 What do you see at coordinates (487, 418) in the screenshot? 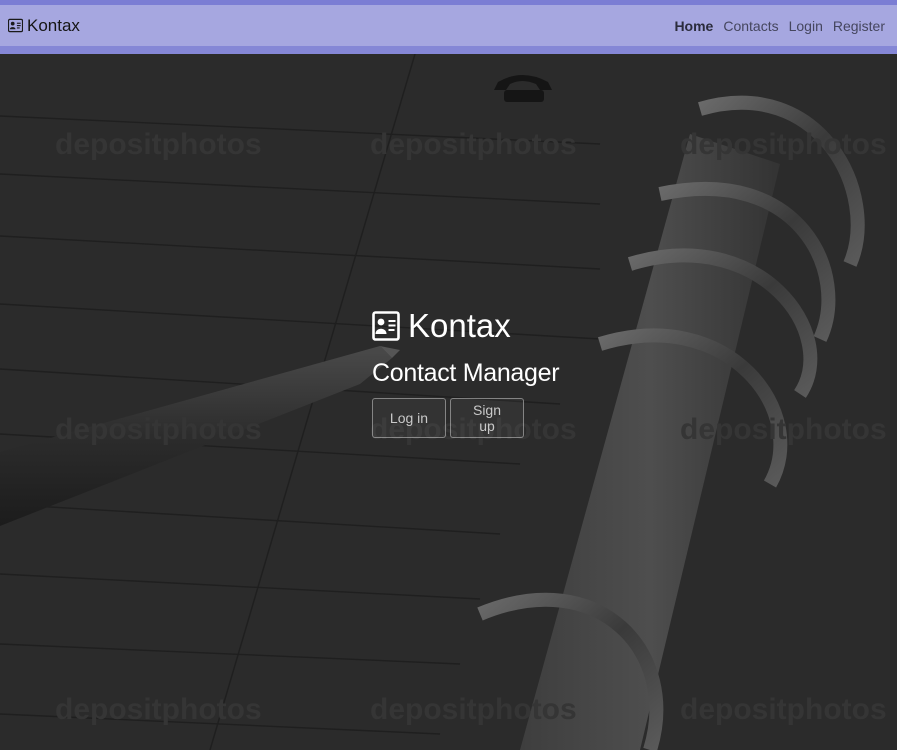
I see `sign-up-button: Sign up` at bounding box center [487, 418].